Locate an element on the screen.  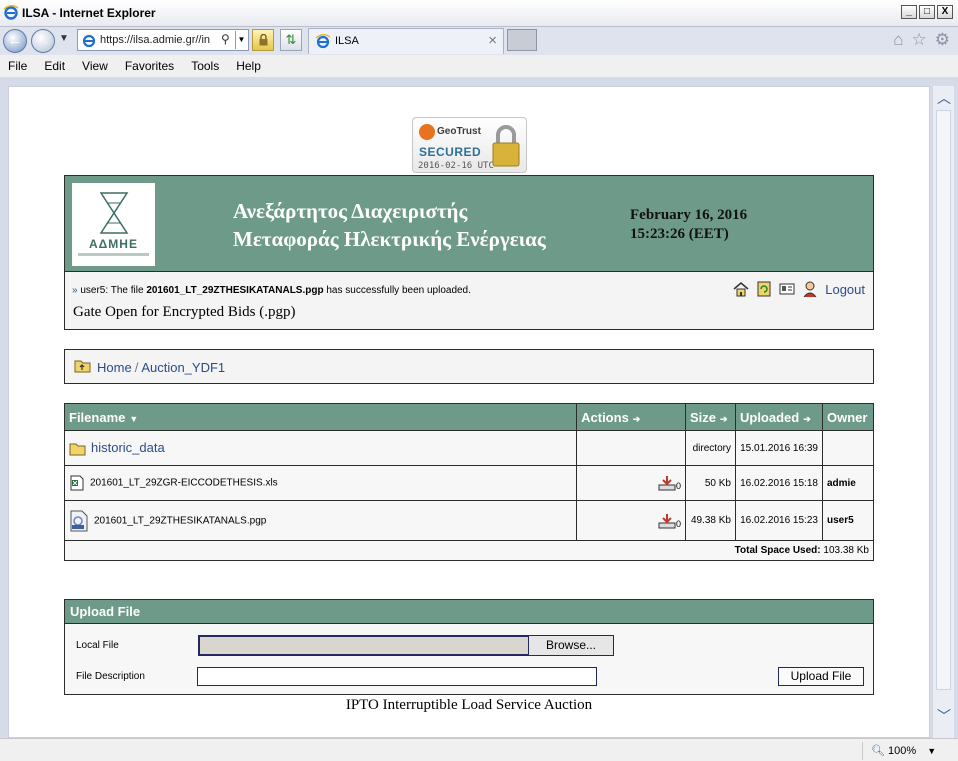
refresh-button: ⇅ is located at coordinates (291, 40).